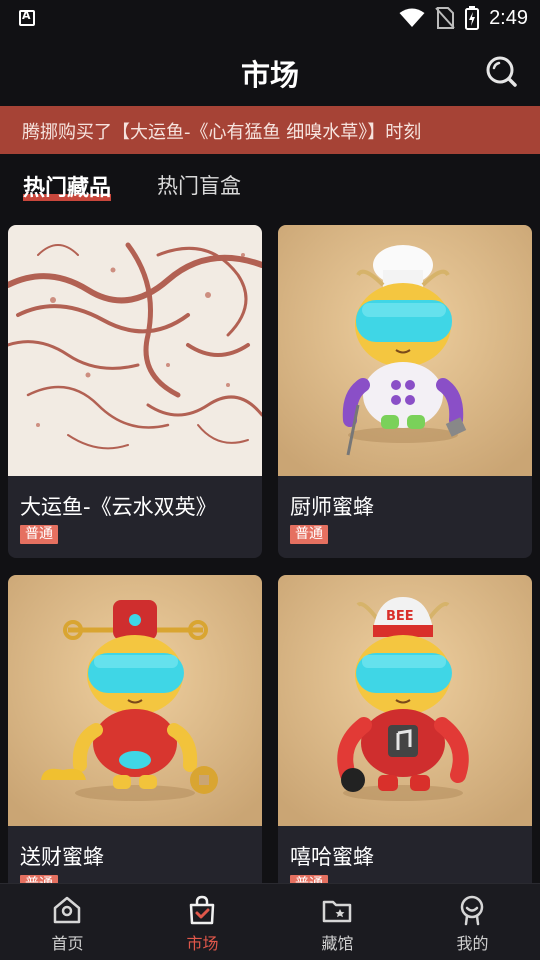  Describe the element at coordinates (332, 857) in the screenshot. I see `card-title: 嘻哈蜜蜂` at that location.